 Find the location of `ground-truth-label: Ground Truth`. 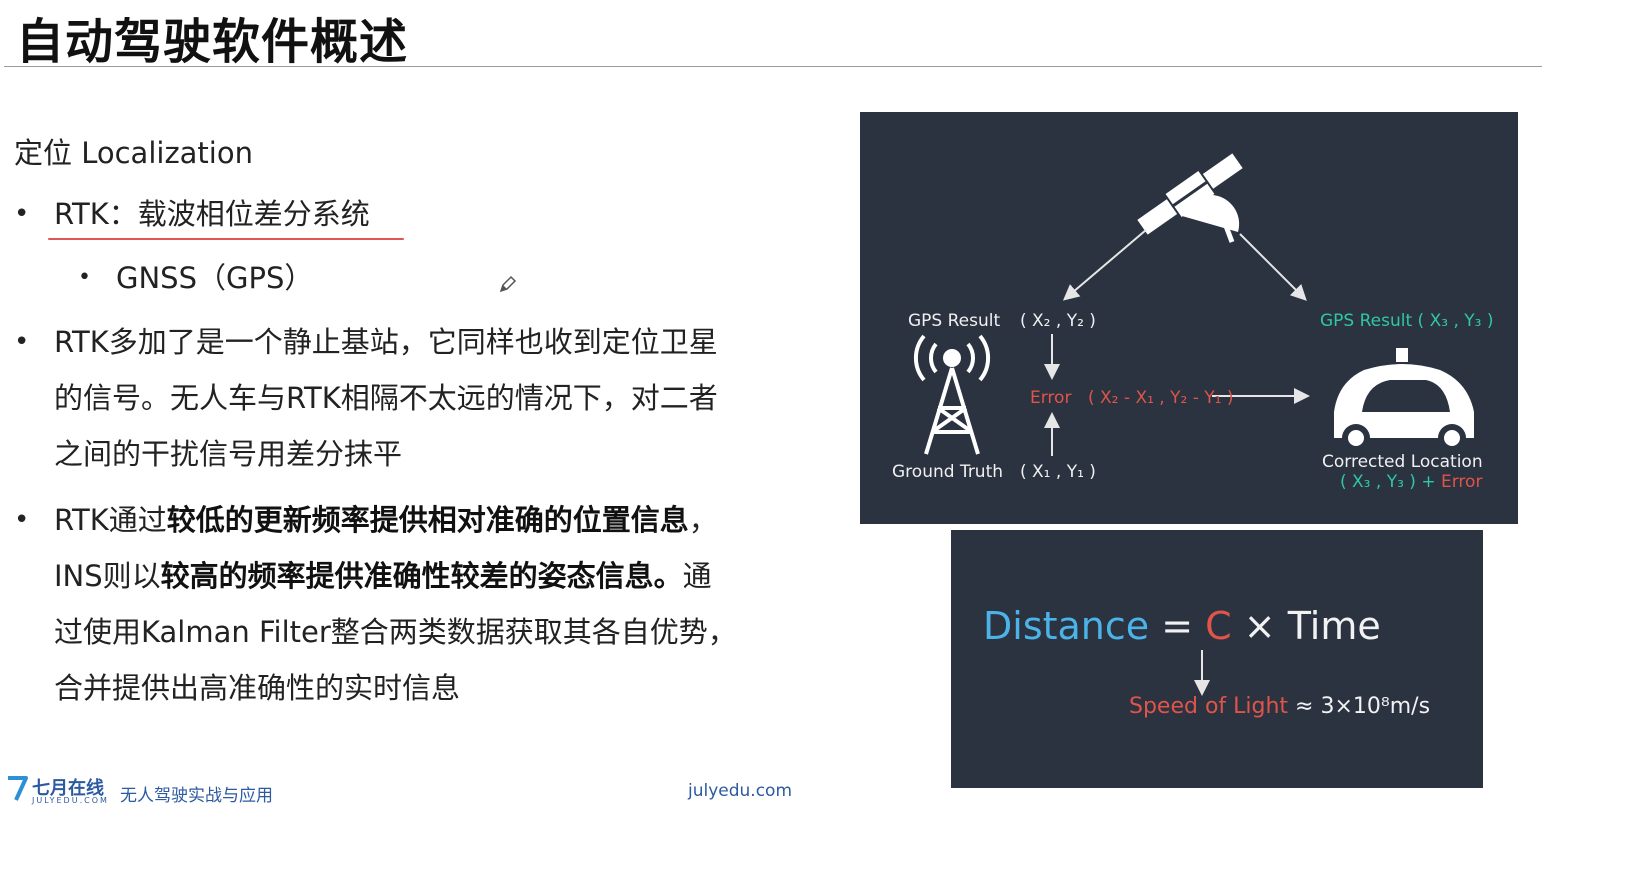

ground-truth-label: Ground Truth is located at coordinates (948, 472).